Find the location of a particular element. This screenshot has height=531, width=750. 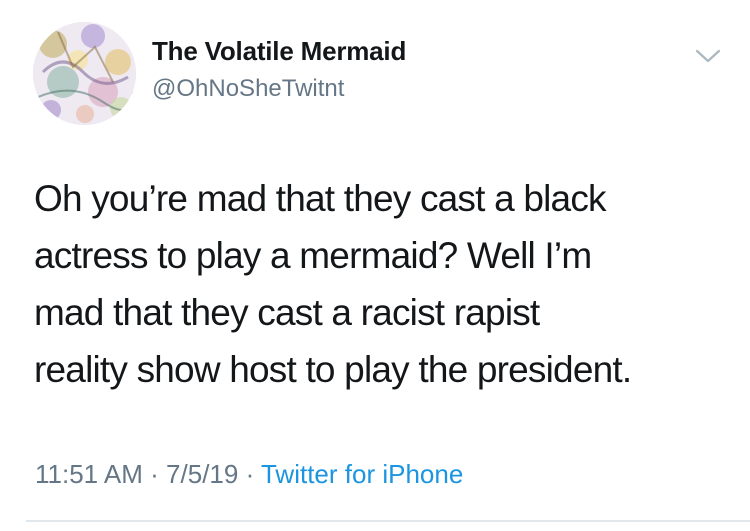

user-handle: @OhNoSheTwitnt is located at coordinates (248, 89).